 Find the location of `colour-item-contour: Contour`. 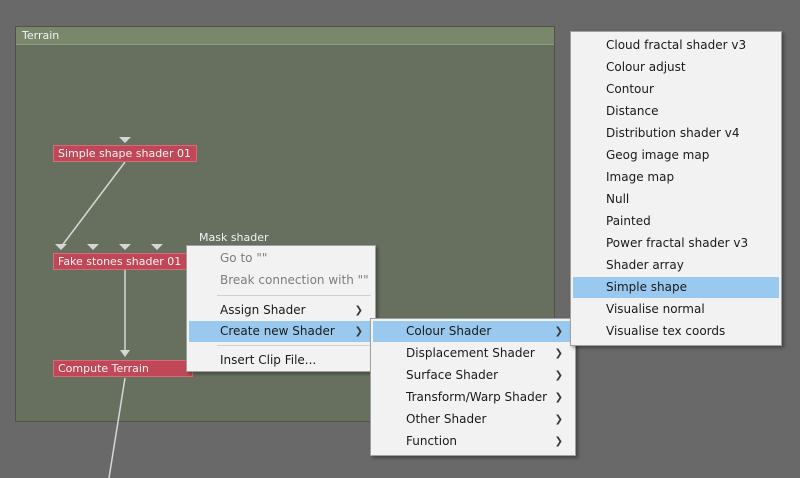

colour-item-contour: Contour is located at coordinates (676, 89).